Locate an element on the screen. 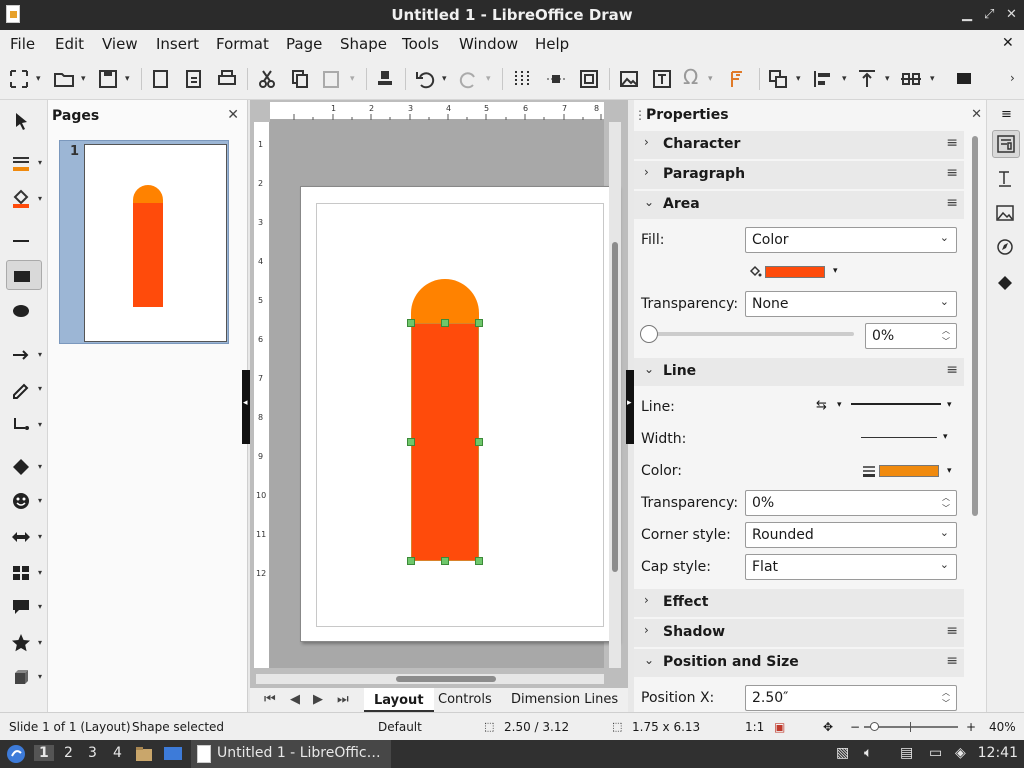 This screenshot has height=768, width=1024. export-icon is located at coordinates (161, 79).